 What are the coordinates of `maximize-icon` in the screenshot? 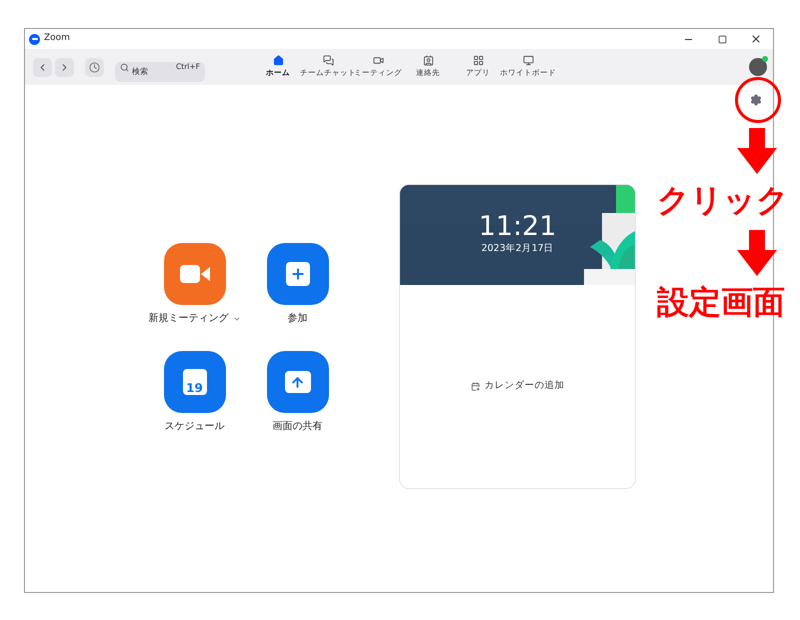 It's located at (722, 39).